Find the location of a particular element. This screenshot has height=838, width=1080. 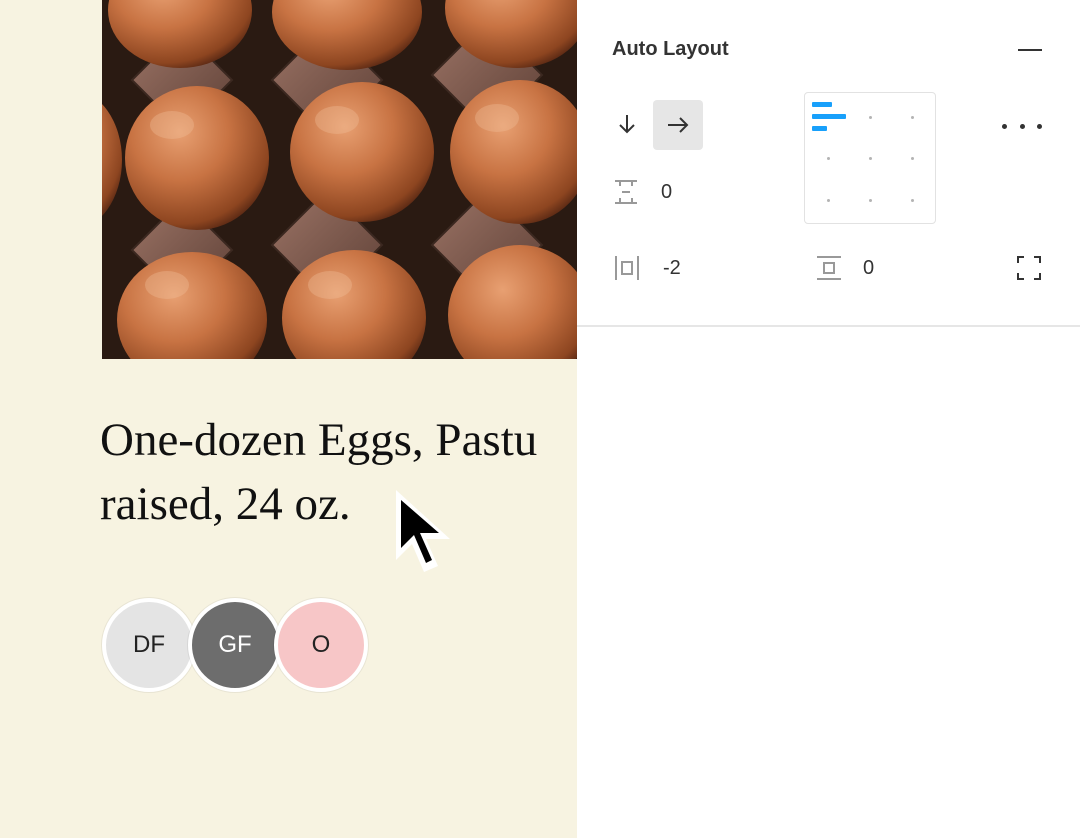

product-title: One-dozen Eggs, Pastu raised, 24 oz. is located at coordinates (338, 472).